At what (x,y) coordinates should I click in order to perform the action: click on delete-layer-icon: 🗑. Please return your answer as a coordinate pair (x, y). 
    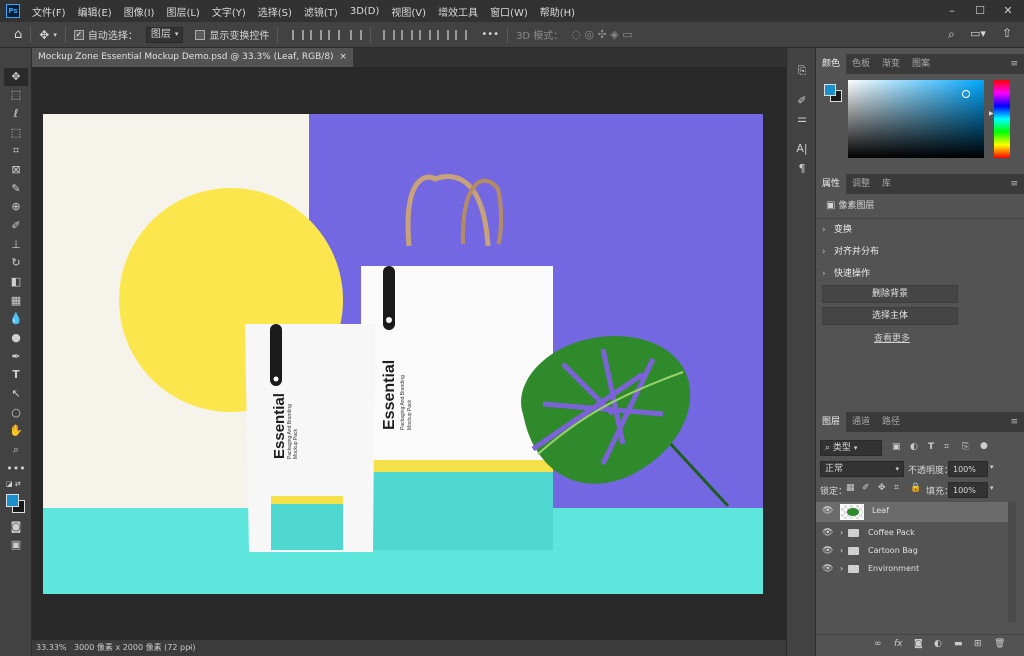
    Looking at the image, I should click on (999, 644).